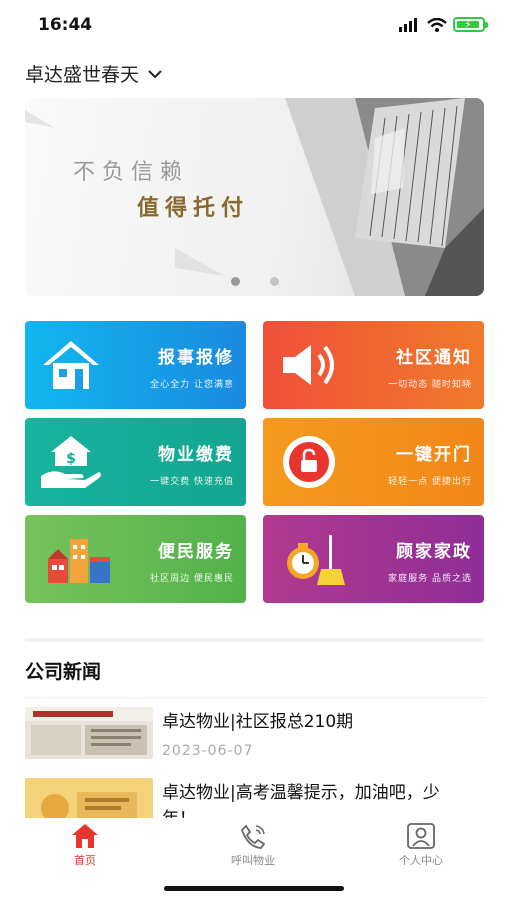  I want to click on chevron-down-icon, so click(155, 73).